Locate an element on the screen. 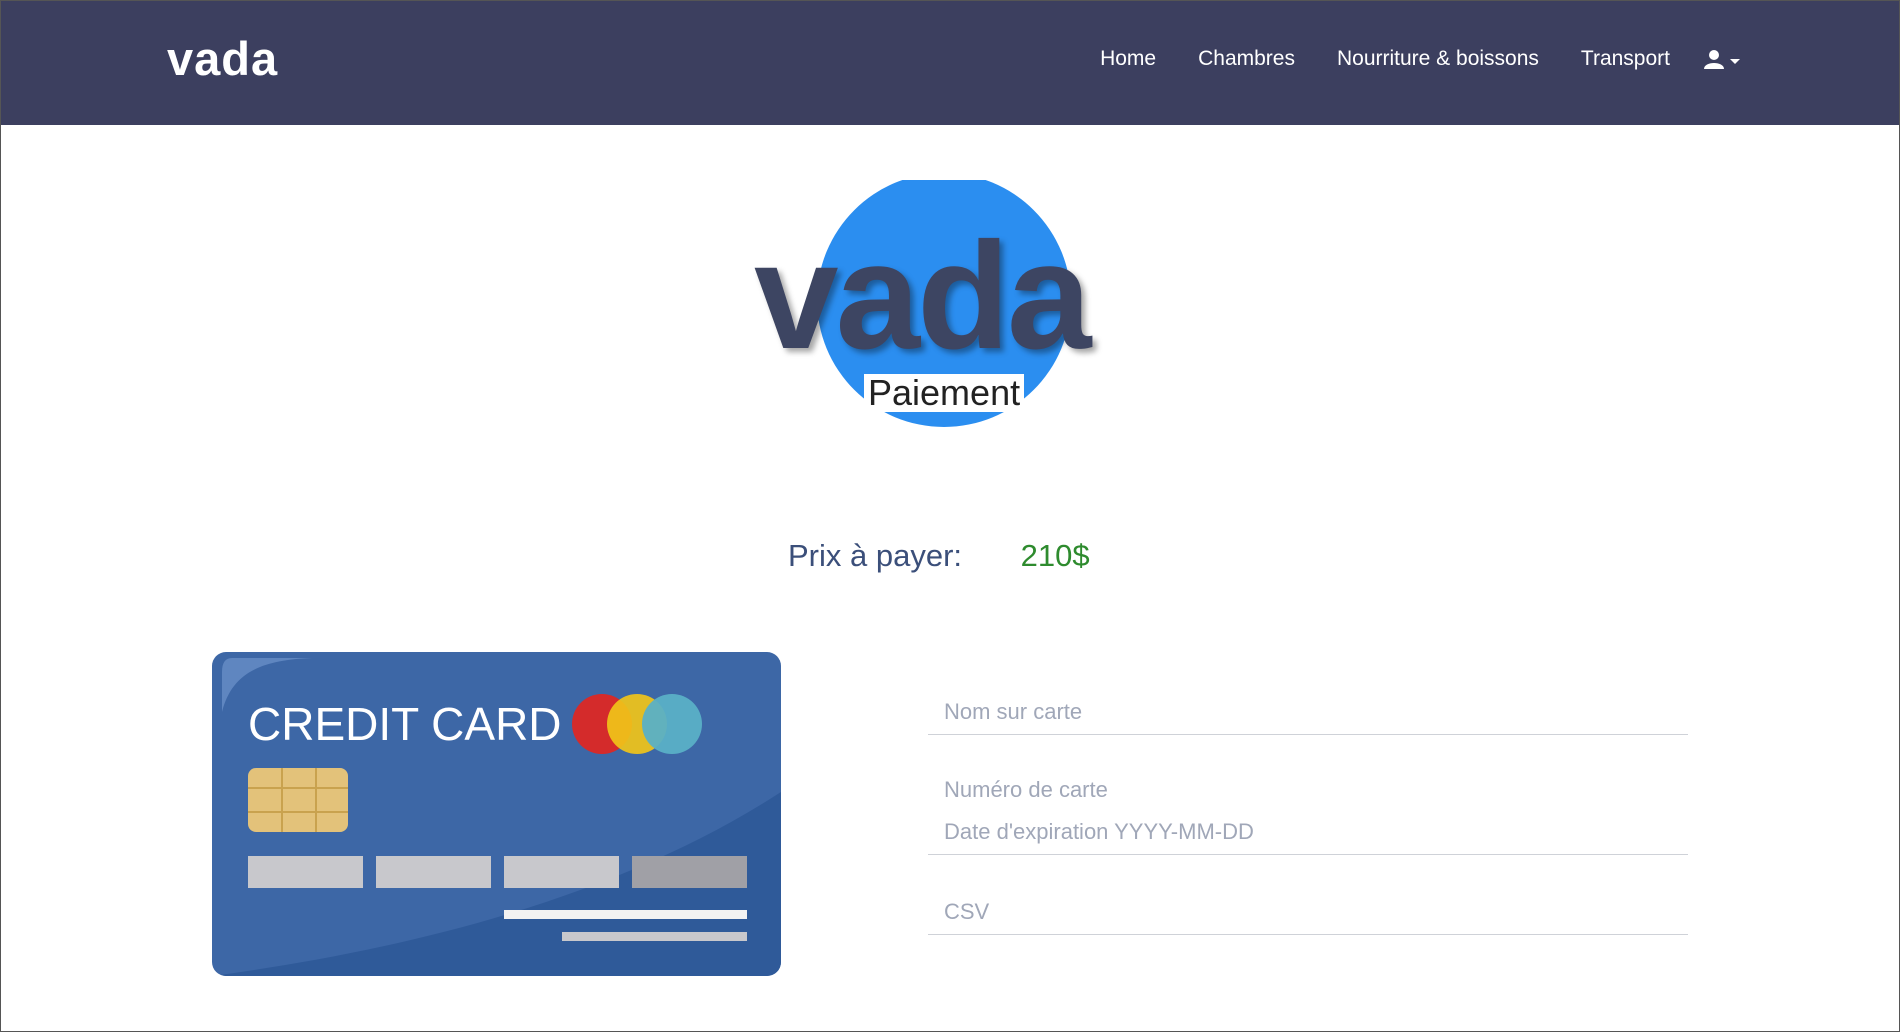  nav-transport: Transport is located at coordinates (1625, 59).